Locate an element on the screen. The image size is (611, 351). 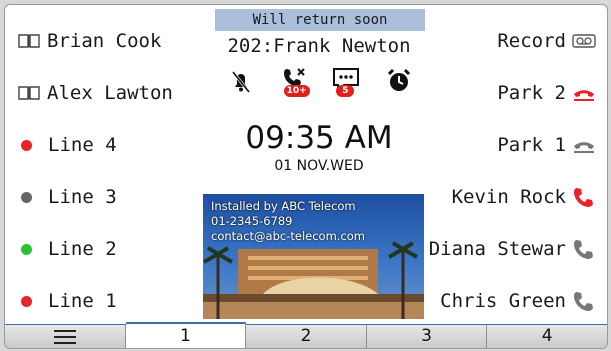
key-label: Alex Lawton is located at coordinates (110, 93).